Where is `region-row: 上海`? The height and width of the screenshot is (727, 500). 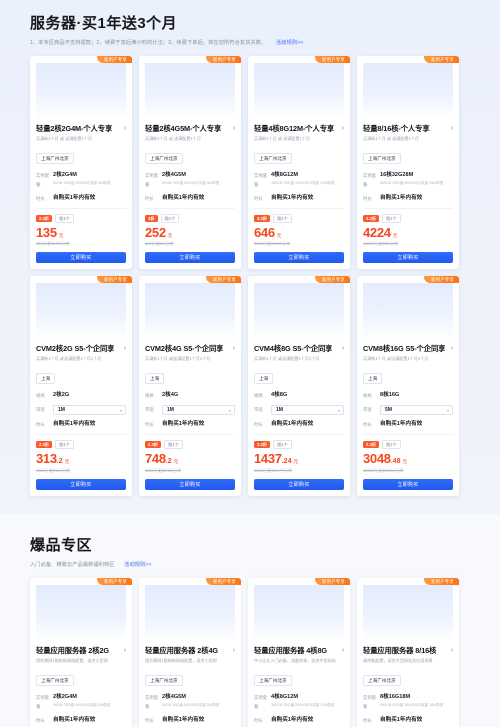 region-row: 上海 is located at coordinates (299, 376).